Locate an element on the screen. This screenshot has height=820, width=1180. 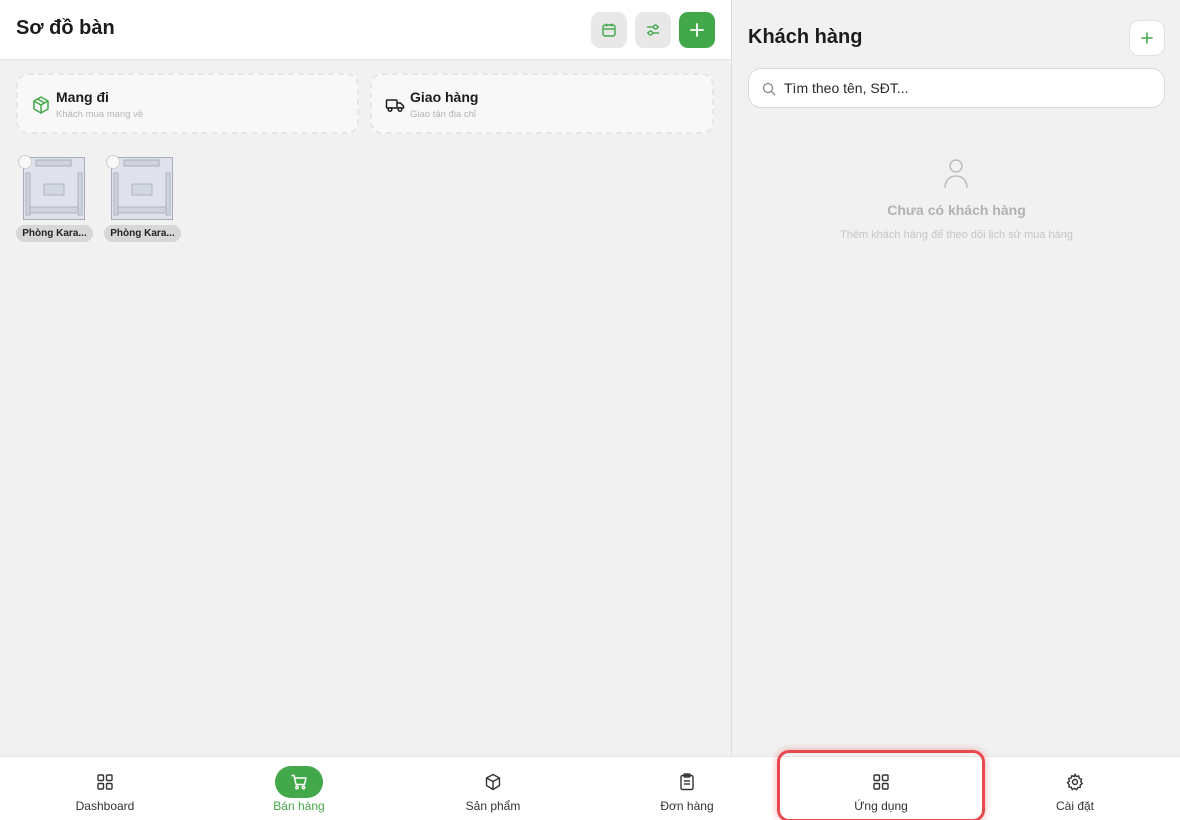
takeaway-subtitle: Khách mua mang về is located at coordinates (100, 114).